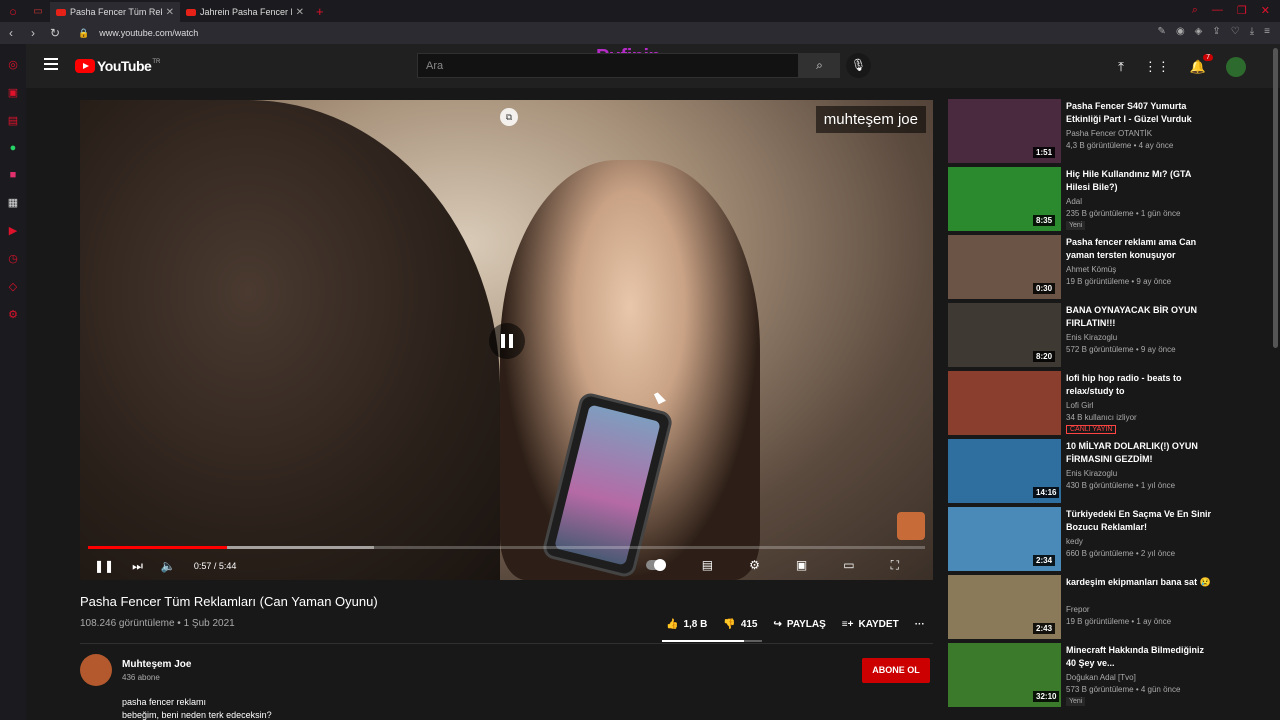  I want to click on recommendation-channel: Ahmet Kömüş, so click(1091, 269).